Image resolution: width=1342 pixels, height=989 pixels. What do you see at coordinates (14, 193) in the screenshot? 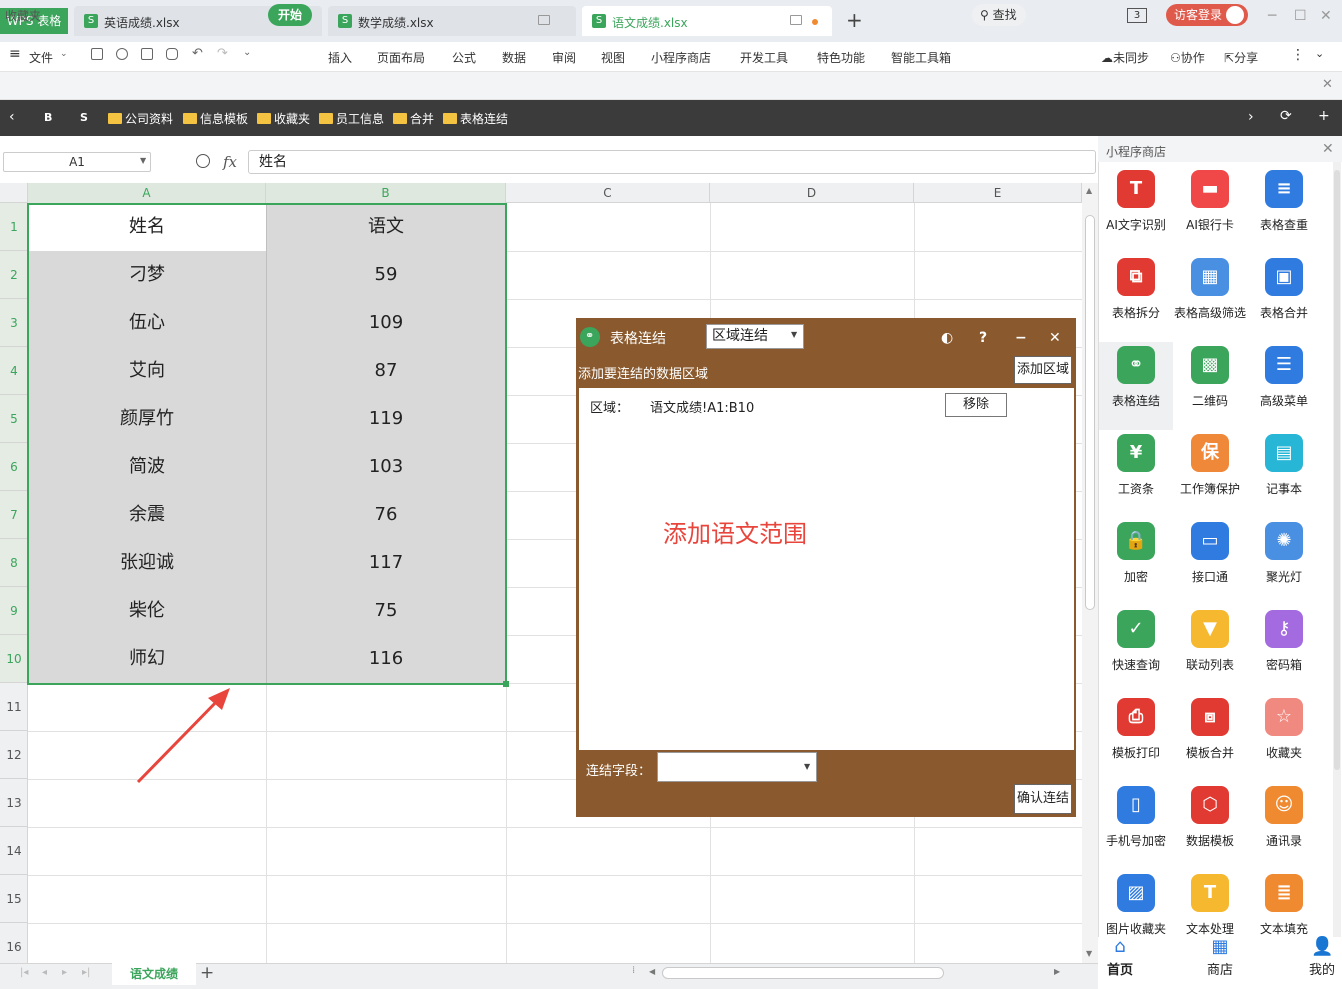
I see `select-all-corner` at bounding box center [14, 193].